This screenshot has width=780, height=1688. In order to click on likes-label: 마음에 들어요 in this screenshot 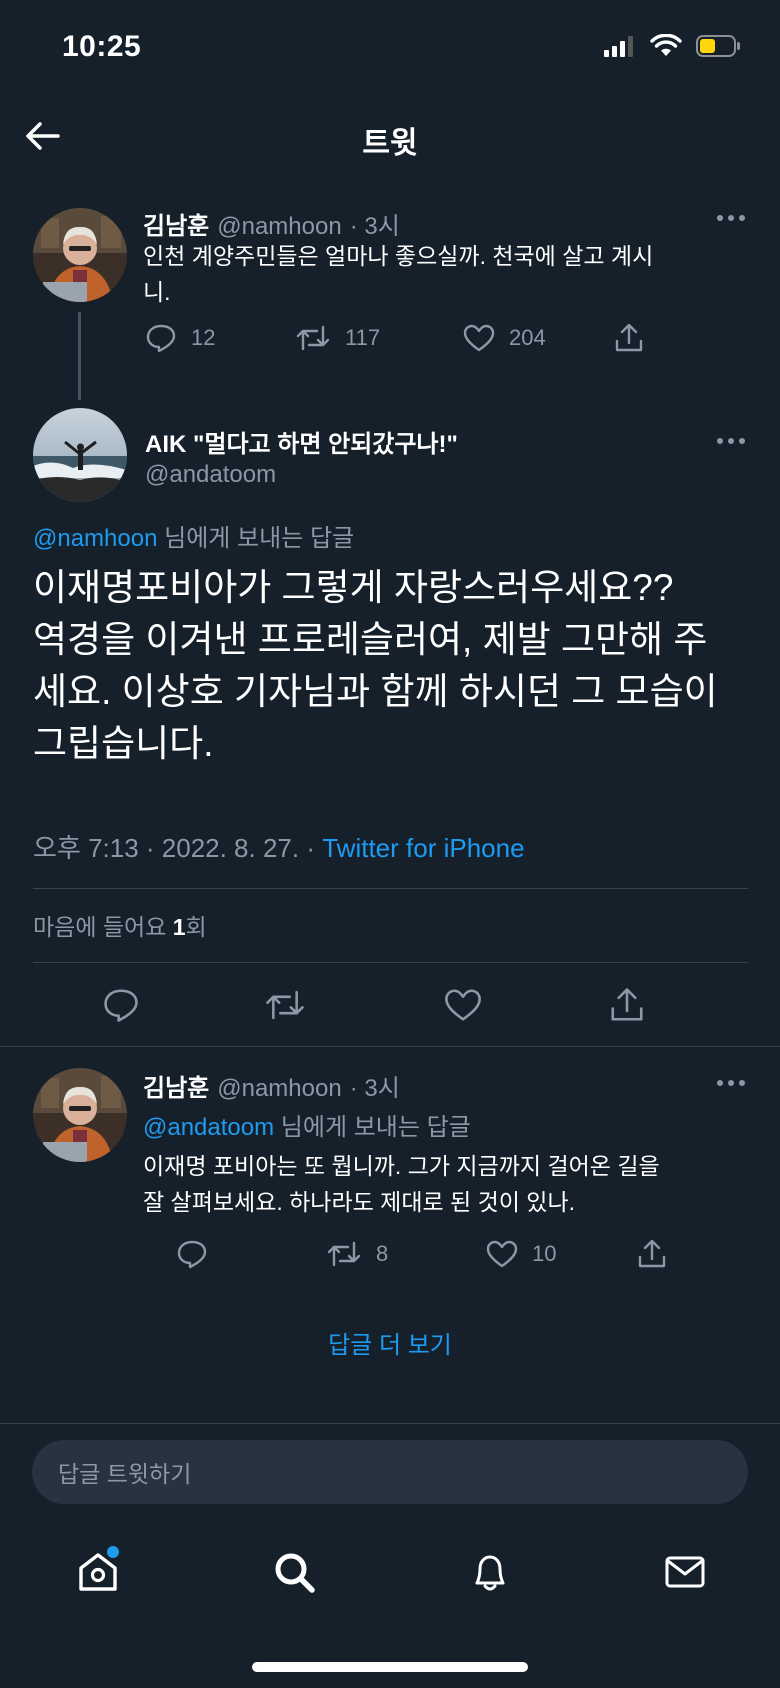, I will do `click(100, 927)`.